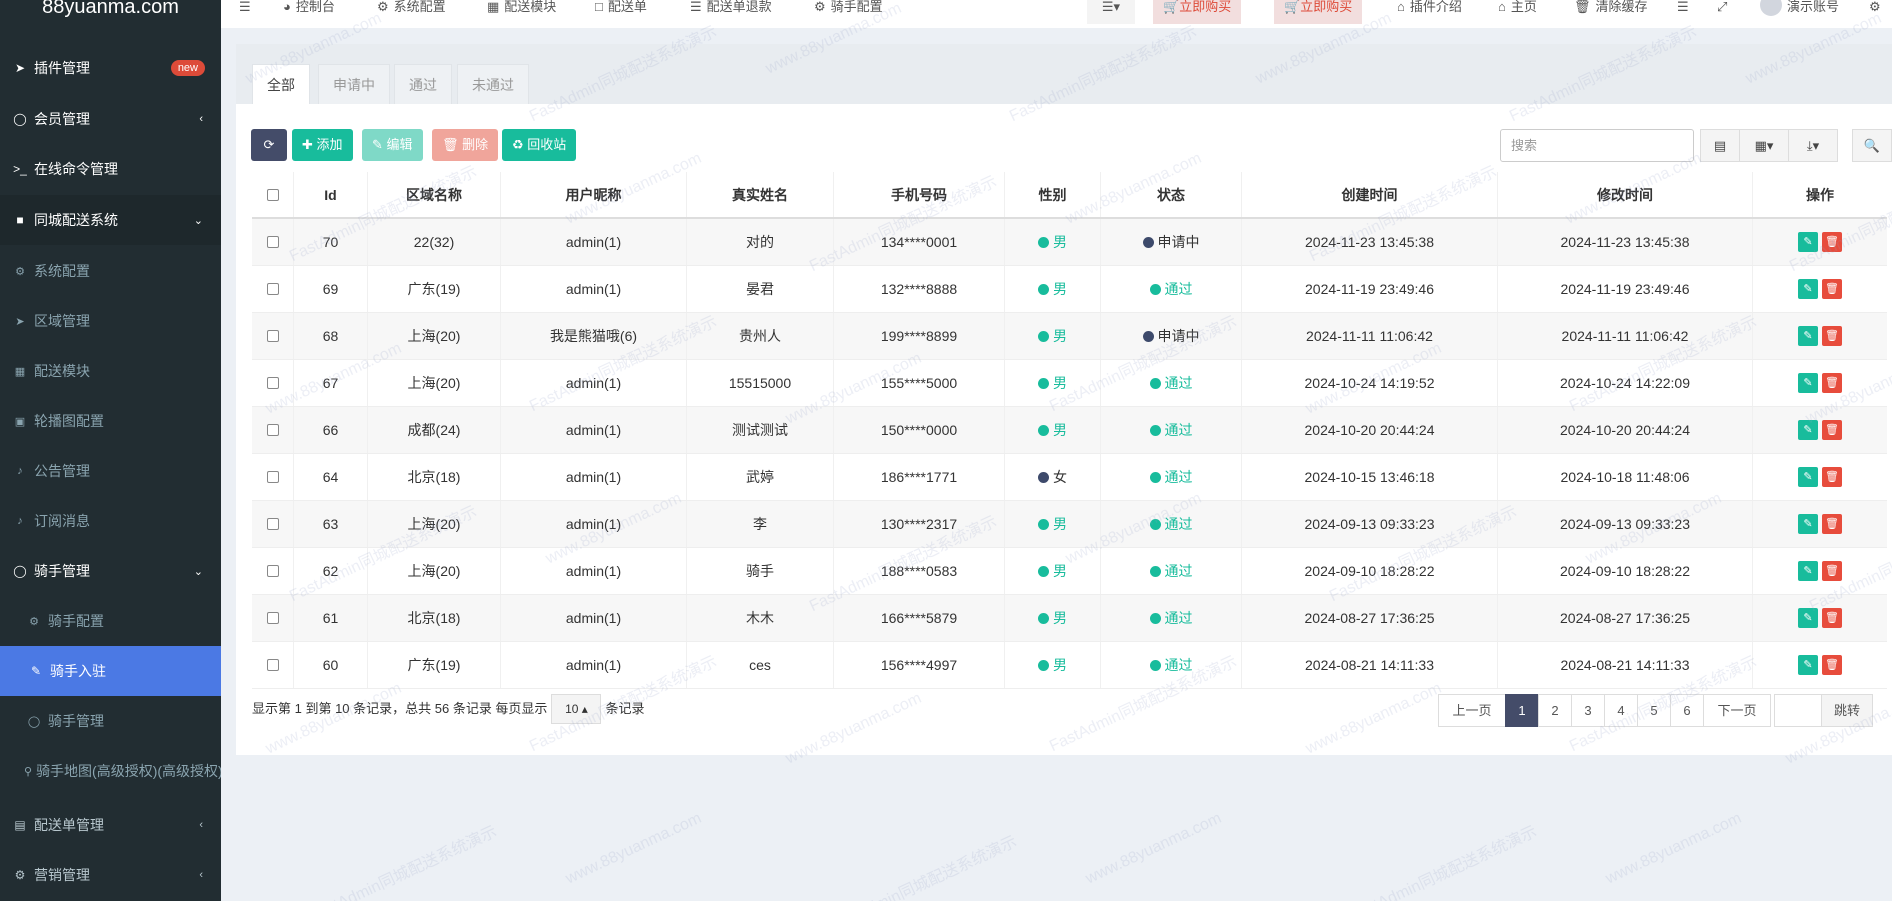 The width and height of the screenshot is (1892, 901). Describe the element at coordinates (1737, 710) in the screenshot. I see `next-page-button: 下一页` at that location.